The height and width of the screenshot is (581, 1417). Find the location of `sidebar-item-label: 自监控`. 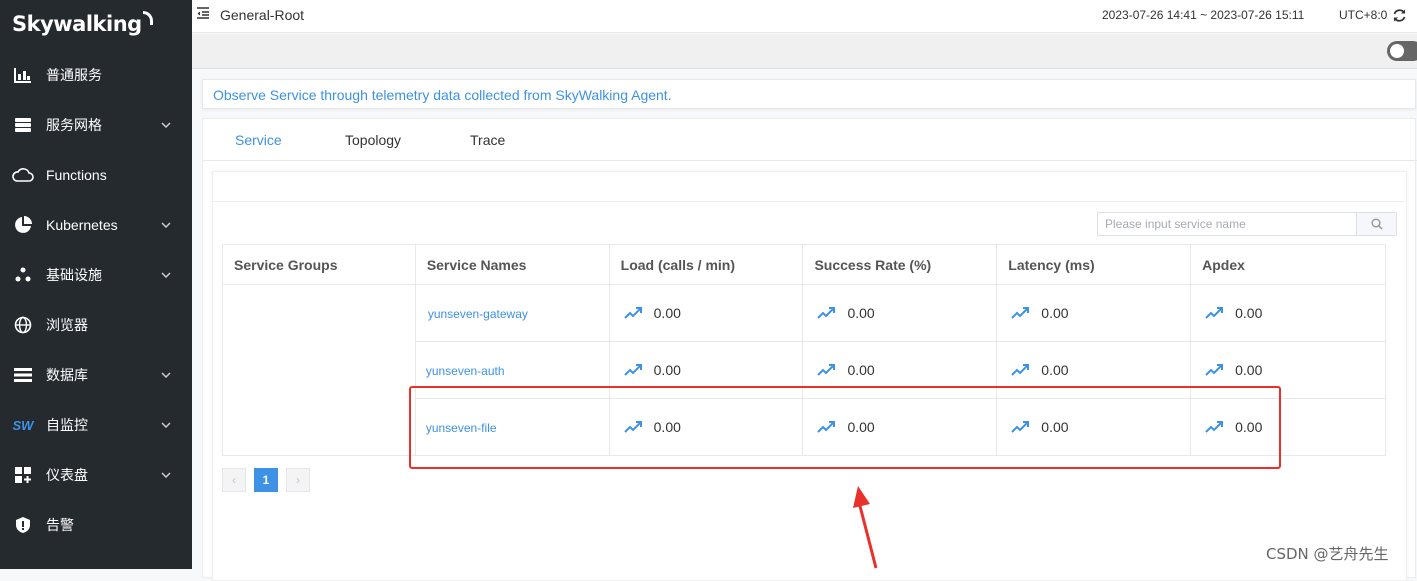

sidebar-item-label: 自监控 is located at coordinates (67, 425).